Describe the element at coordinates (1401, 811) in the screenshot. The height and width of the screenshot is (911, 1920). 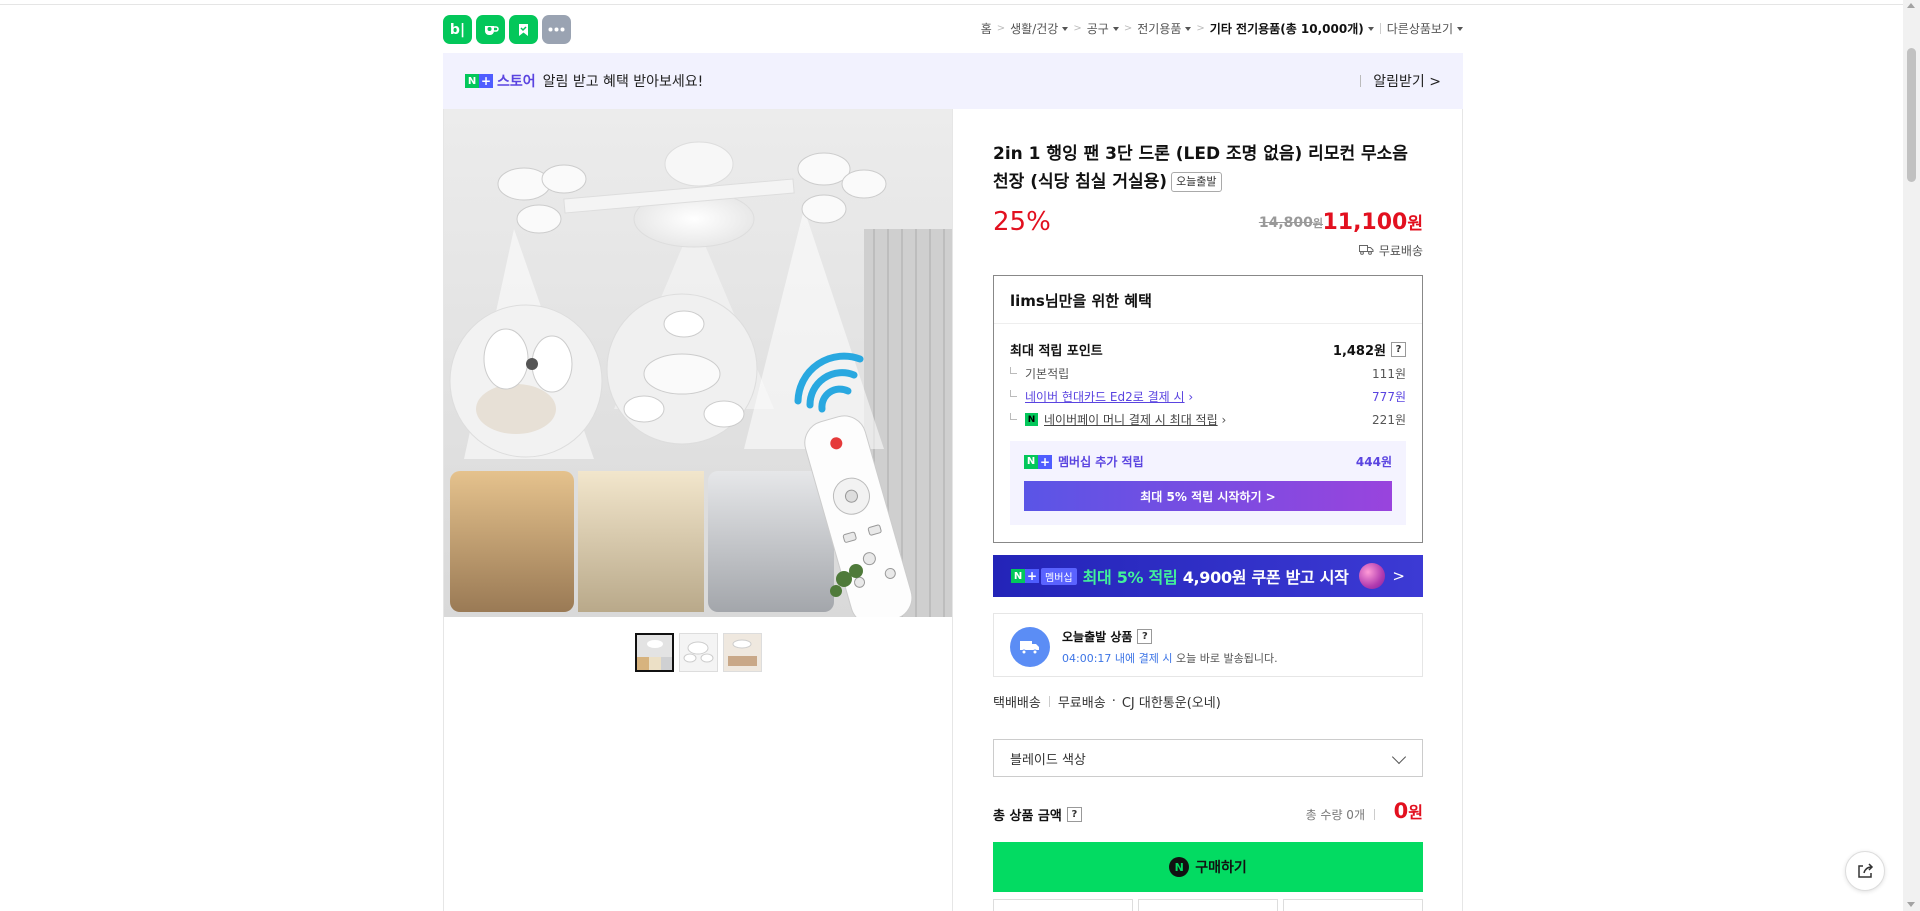
I see `total-amount-value: 0` at that location.